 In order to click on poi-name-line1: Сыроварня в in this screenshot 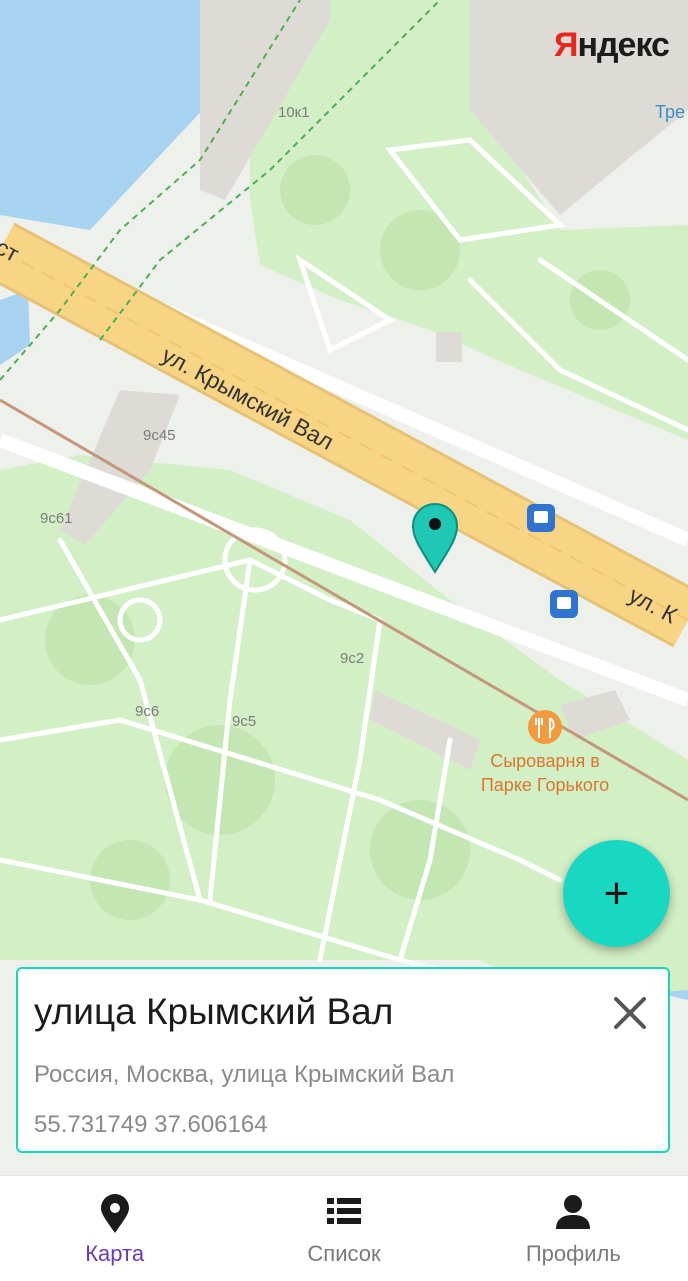, I will do `click(545, 761)`.